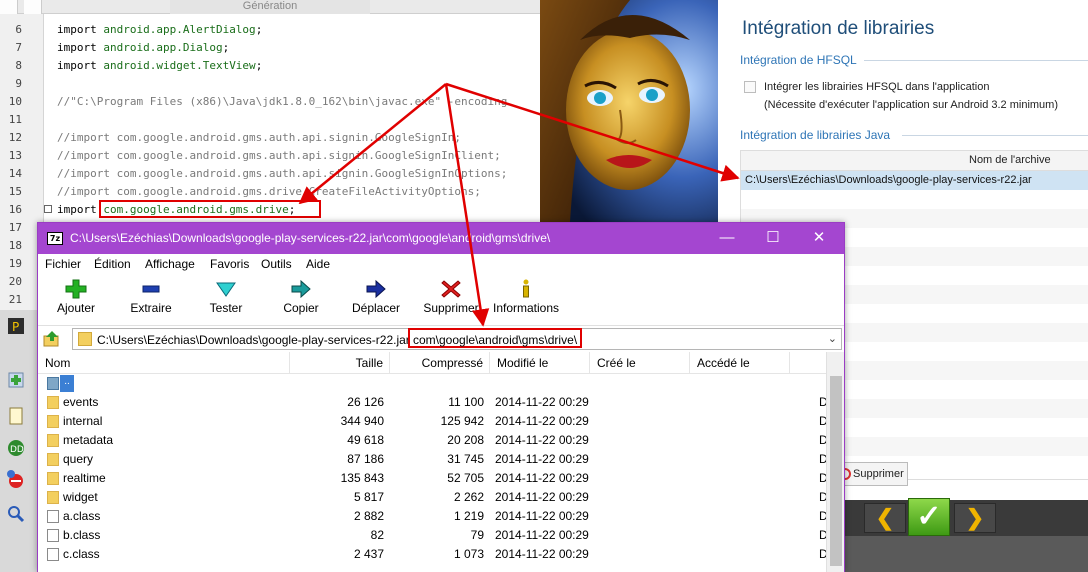 The width and height of the screenshot is (1088, 572). Describe the element at coordinates (16, 380) in the screenshot. I see `add-element-icon` at that location.